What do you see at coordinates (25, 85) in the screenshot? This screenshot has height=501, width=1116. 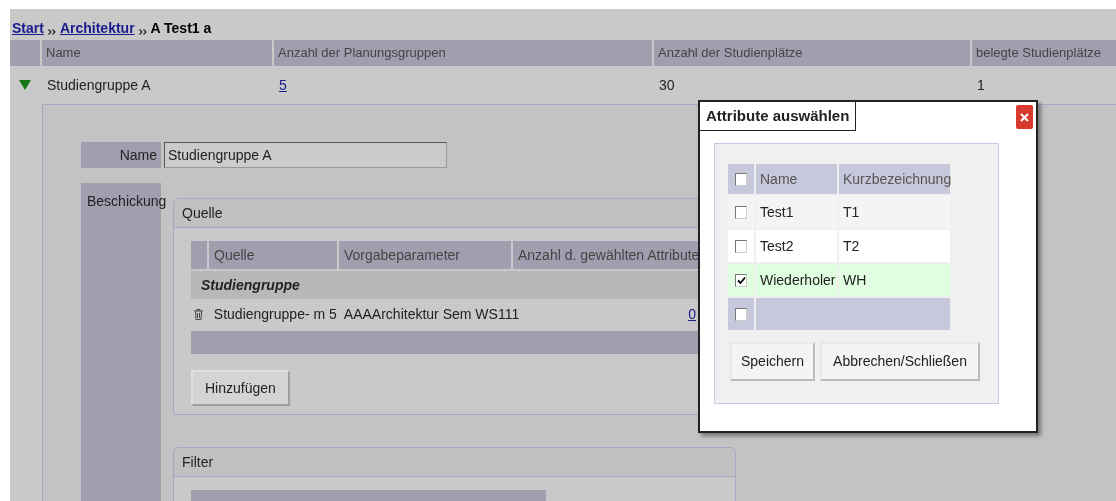 I see `triangle-down-icon` at bounding box center [25, 85].